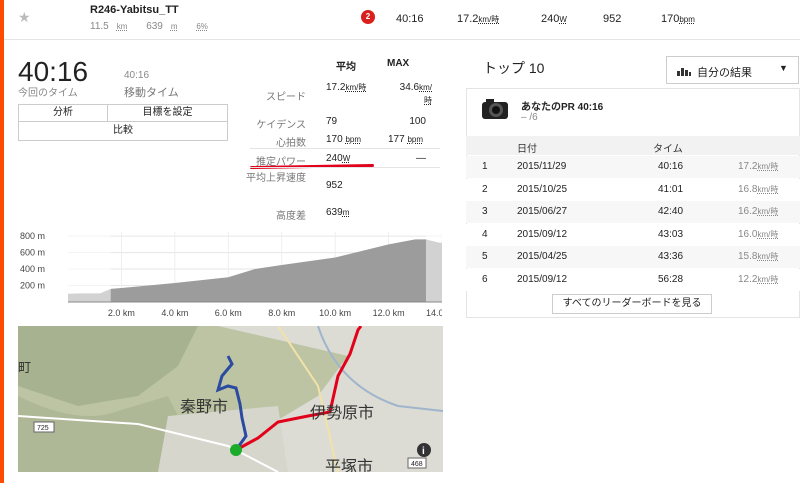 This screenshot has height=483, width=800. Describe the element at coordinates (338, 158) in the screenshot. I see `stat-avg-power: 240W` at that location.